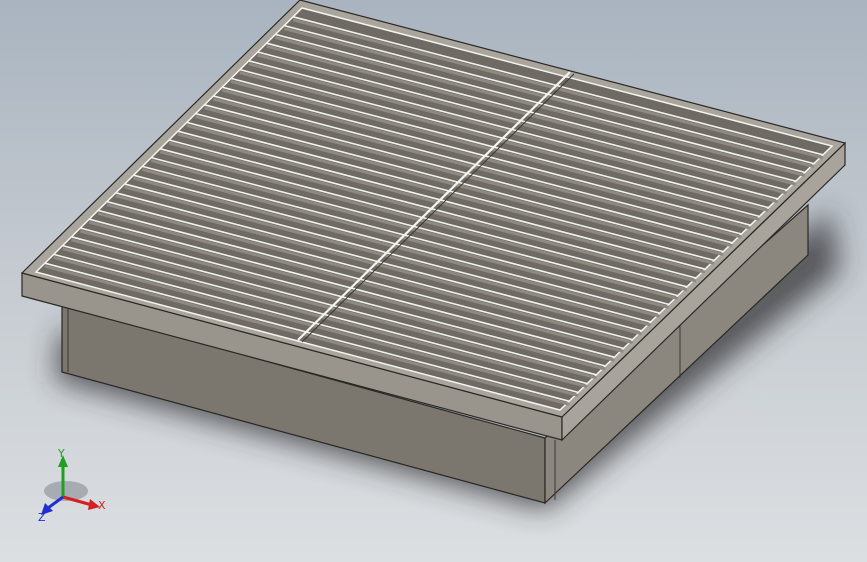 This screenshot has height=562, width=867. What do you see at coordinates (42, 517) in the screenshot?
I see `z-axis-label: Z` at bounding box center [42, 517].